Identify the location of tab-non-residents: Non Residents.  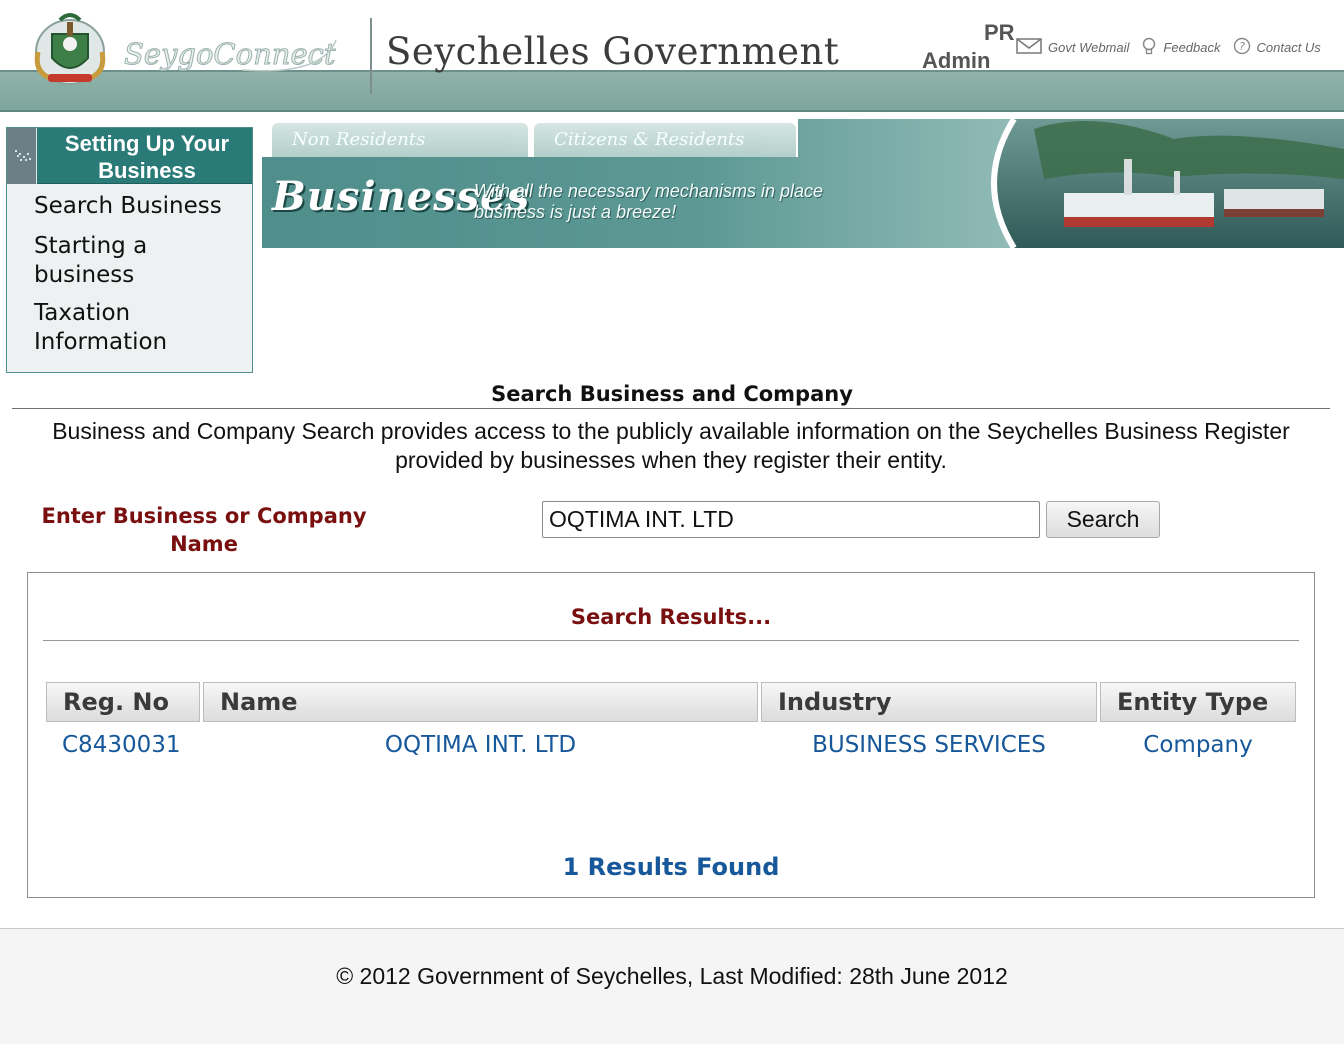
(400, 140).